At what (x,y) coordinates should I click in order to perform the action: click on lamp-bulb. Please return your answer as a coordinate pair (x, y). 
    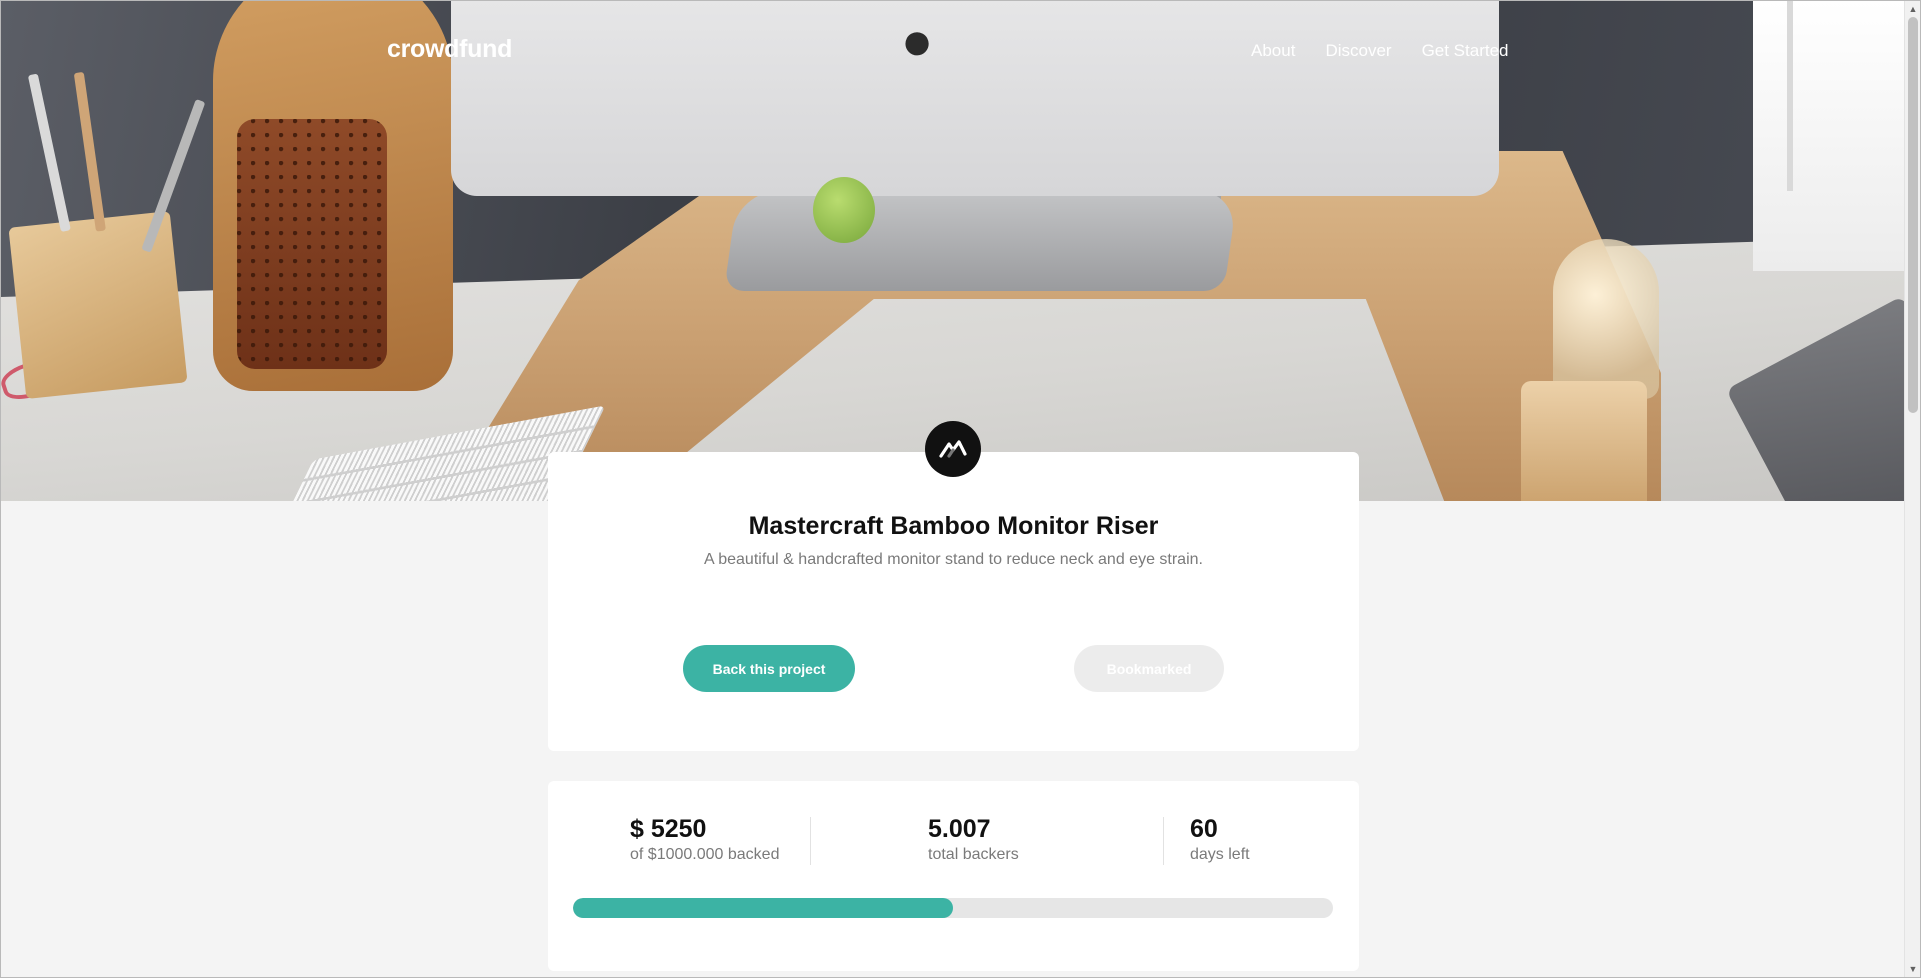
    Looking at the image, I should click on (1606, 319).